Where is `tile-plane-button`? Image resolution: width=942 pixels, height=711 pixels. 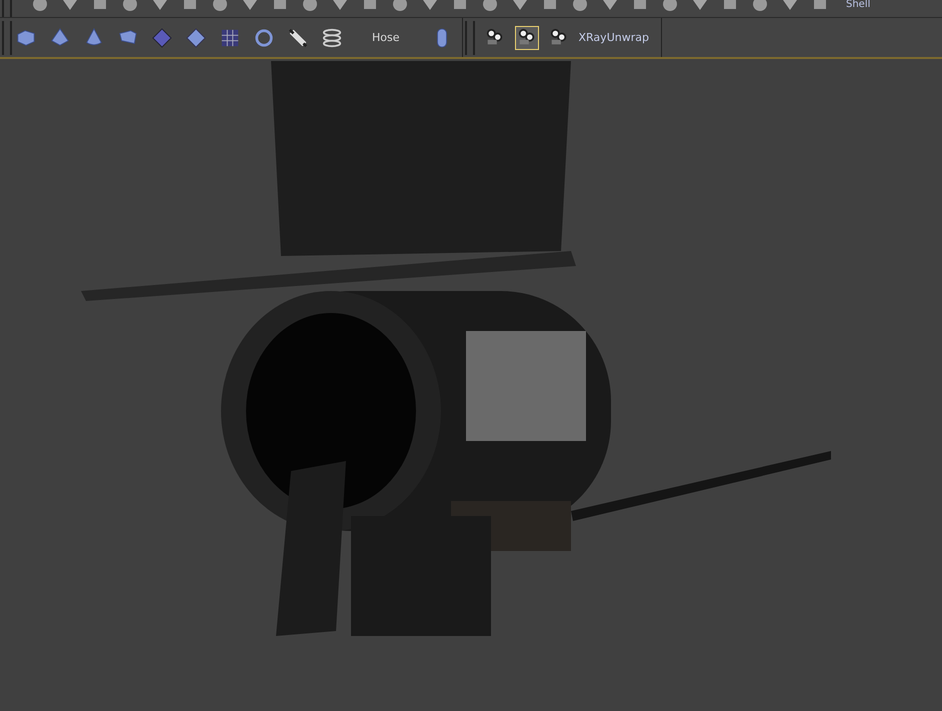
tile-plane-button is located at coordinates (196, 38).